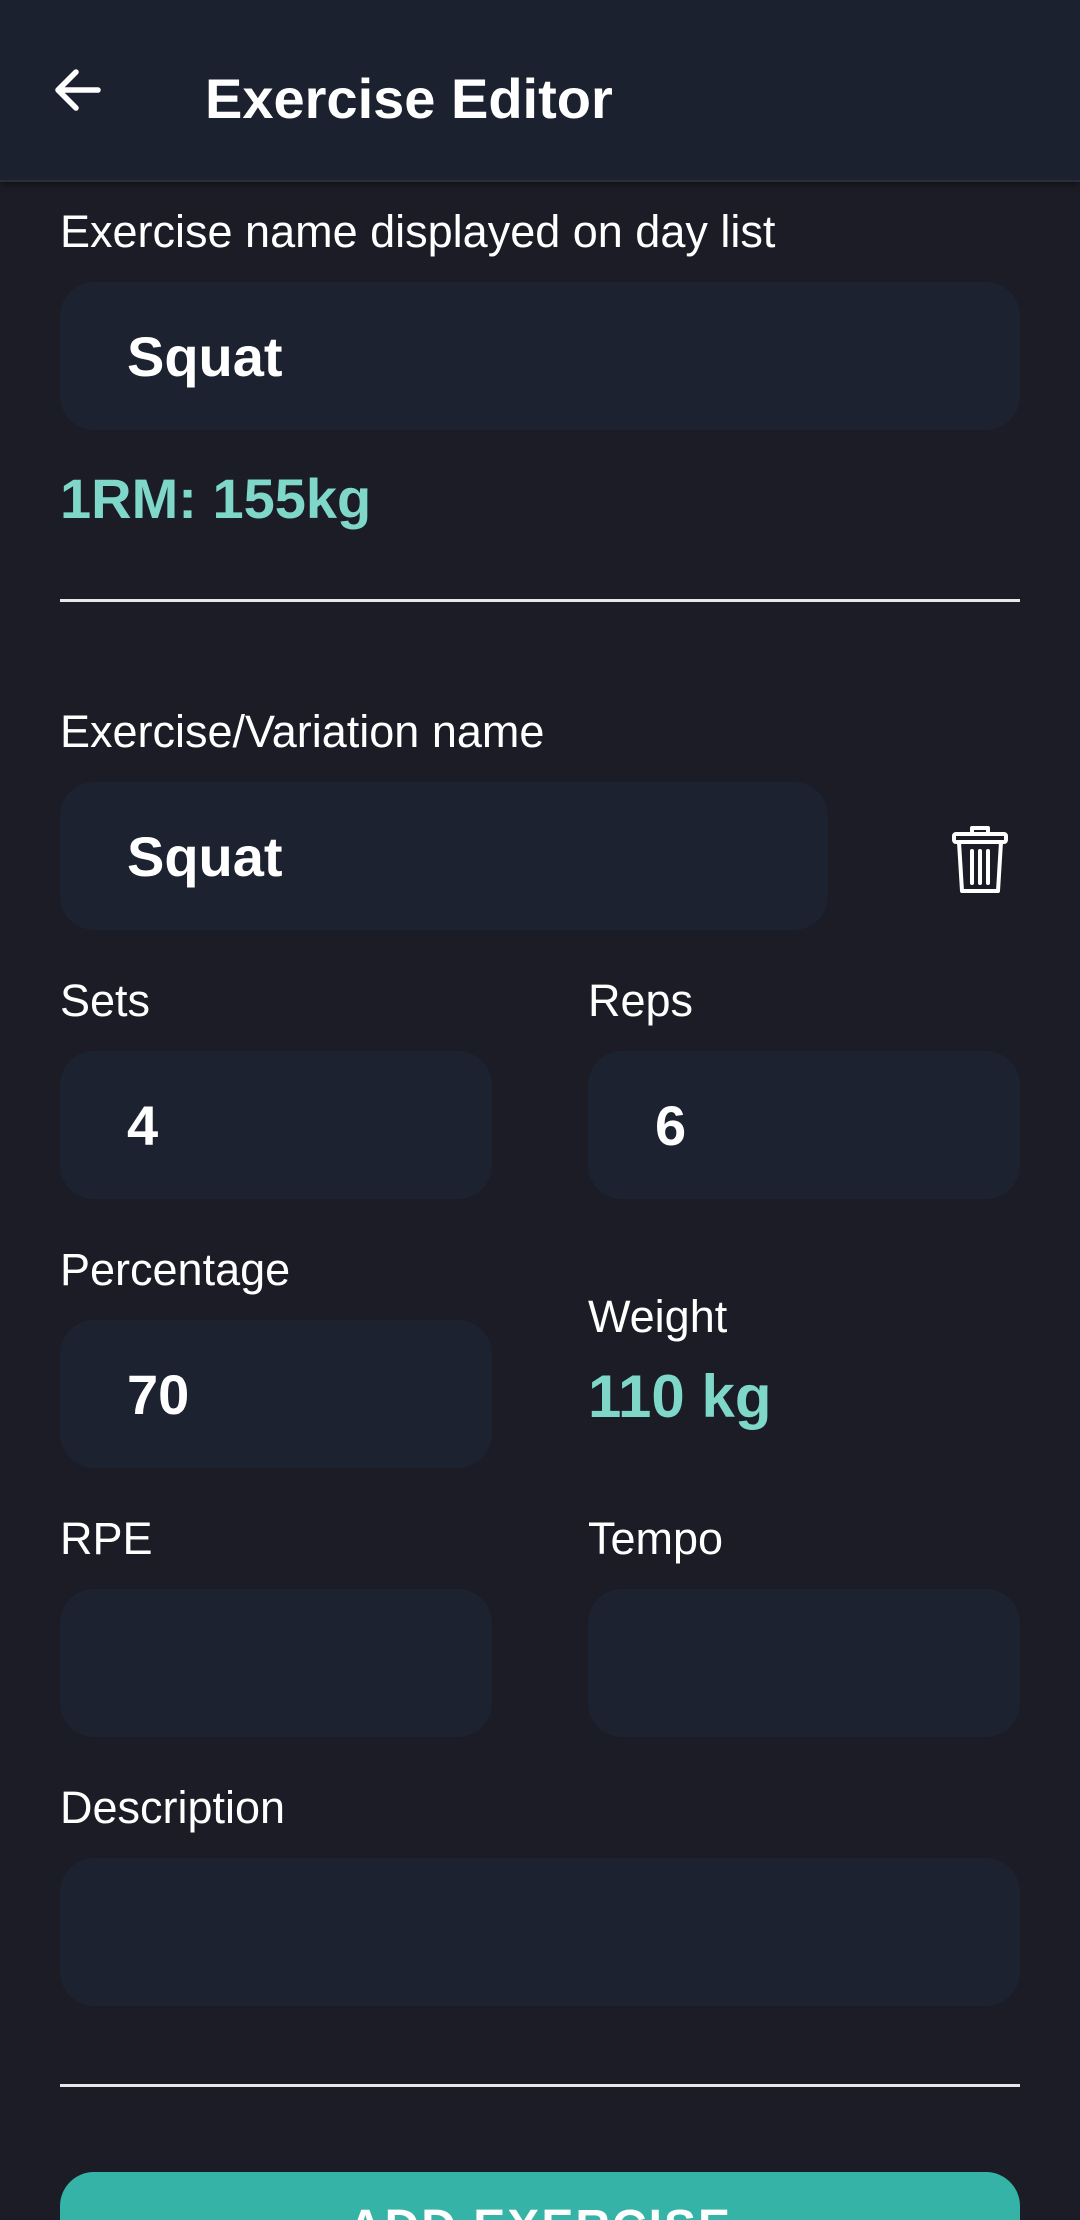 The height and width of the screenshot is (2220, 1080). I want to click on weight-label: Weight, so click(658, 1316).